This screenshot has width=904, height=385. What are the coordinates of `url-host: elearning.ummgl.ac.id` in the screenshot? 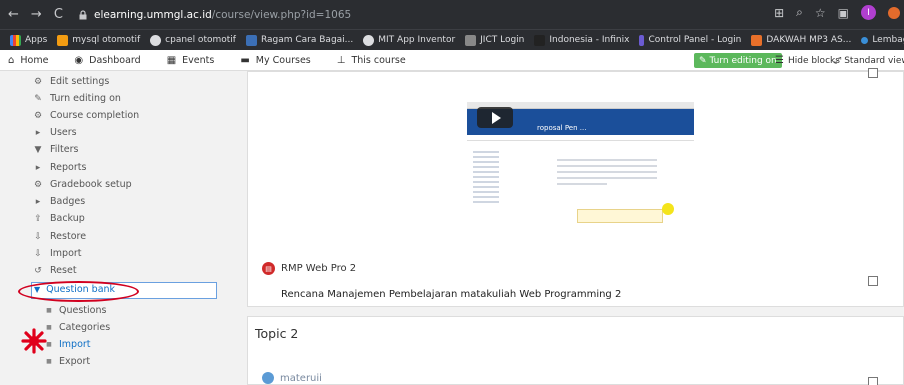 It's located at (153, 14).